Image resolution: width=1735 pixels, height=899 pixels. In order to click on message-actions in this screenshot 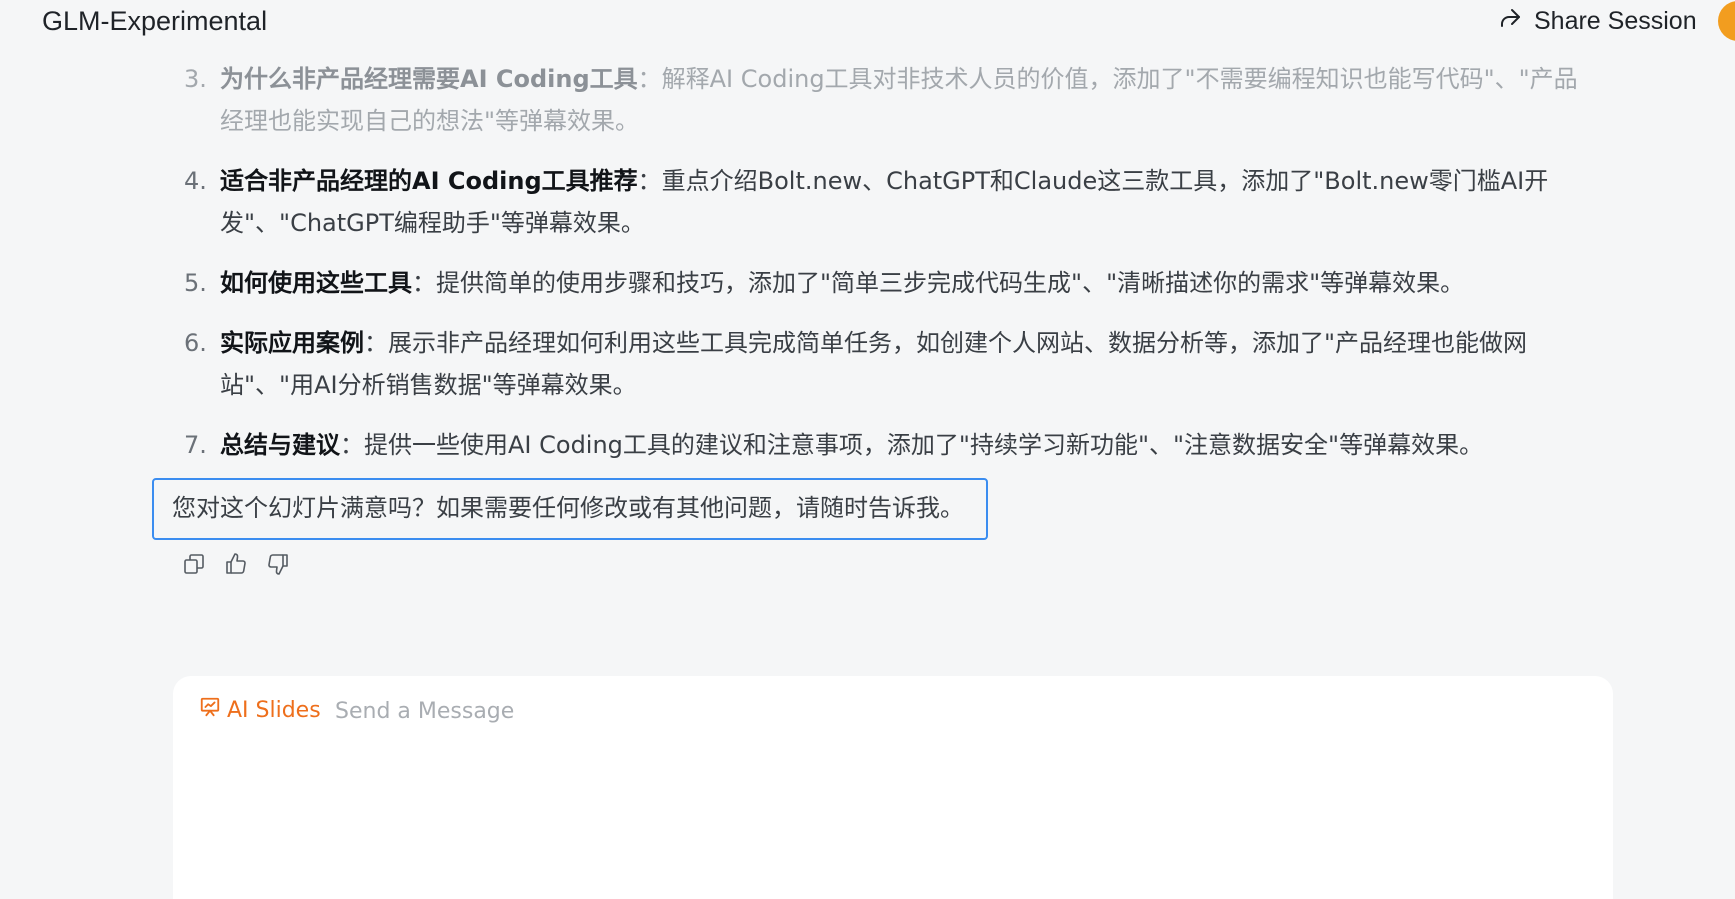, I will do `click(236, 566)`.